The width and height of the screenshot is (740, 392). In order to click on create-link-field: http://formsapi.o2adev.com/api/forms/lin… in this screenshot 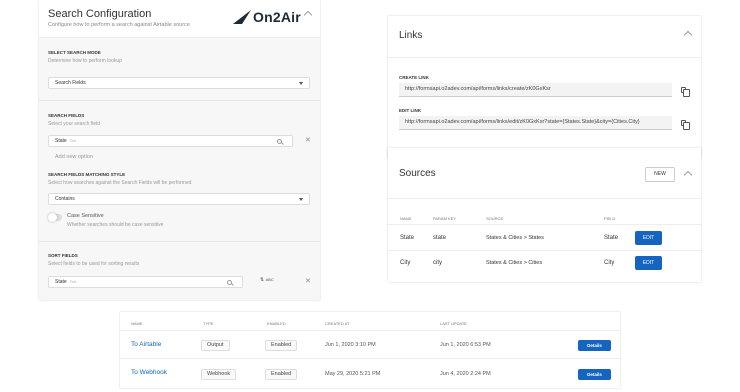, I will do `click(535, 90)`.